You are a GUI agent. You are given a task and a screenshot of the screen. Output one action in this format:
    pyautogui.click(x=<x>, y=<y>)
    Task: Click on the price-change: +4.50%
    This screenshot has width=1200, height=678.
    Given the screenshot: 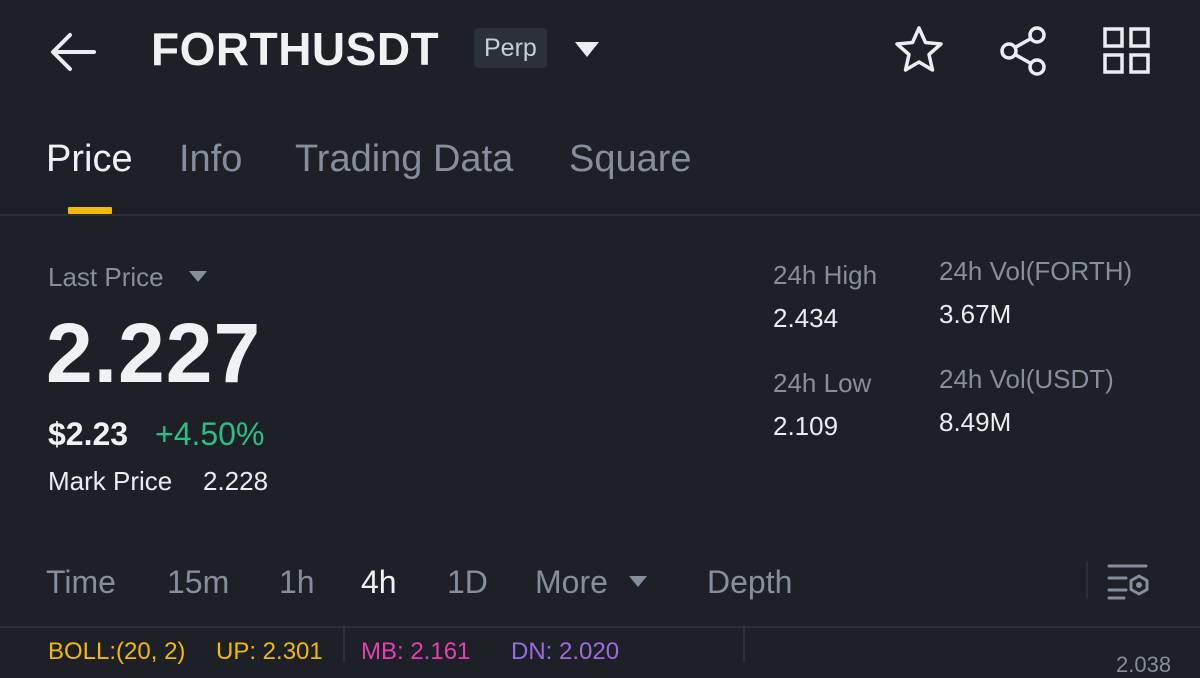 What is the action you would take?
    pyautogui.click(x=210, y=434)
    